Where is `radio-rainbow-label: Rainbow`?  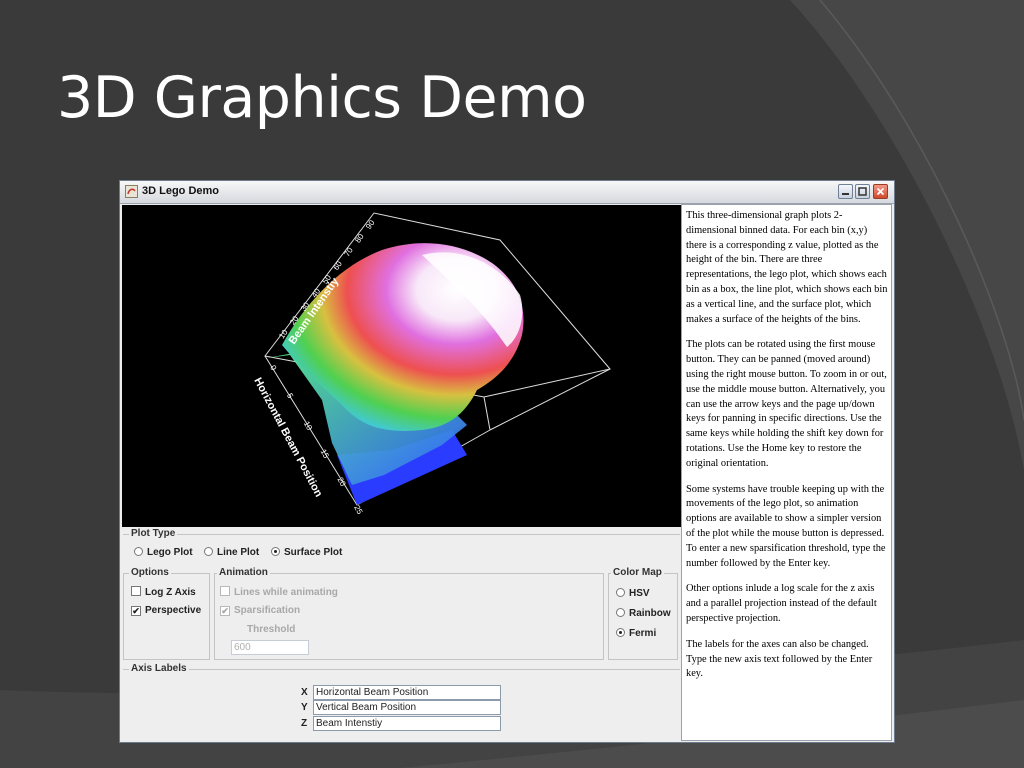
radio-rainbow-label: Rainbow is located at coordinates (650, 613).